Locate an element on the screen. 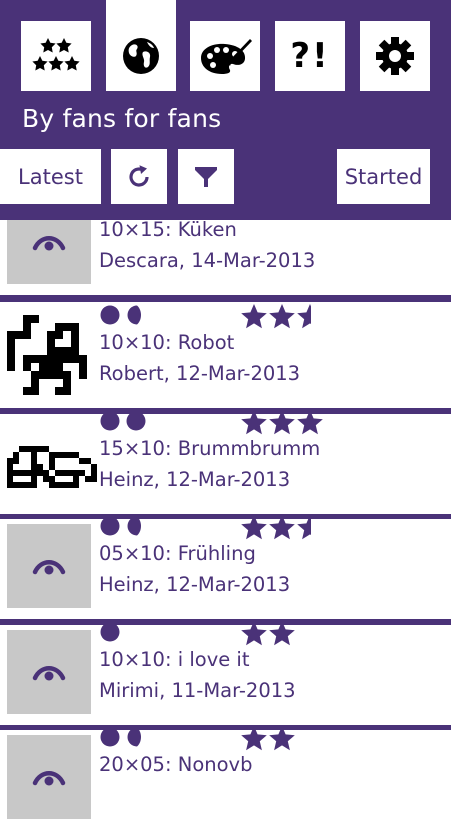 The height and width of the screenshot is (830, 451). sort-button: Latest is located at coordinates (50, 176).